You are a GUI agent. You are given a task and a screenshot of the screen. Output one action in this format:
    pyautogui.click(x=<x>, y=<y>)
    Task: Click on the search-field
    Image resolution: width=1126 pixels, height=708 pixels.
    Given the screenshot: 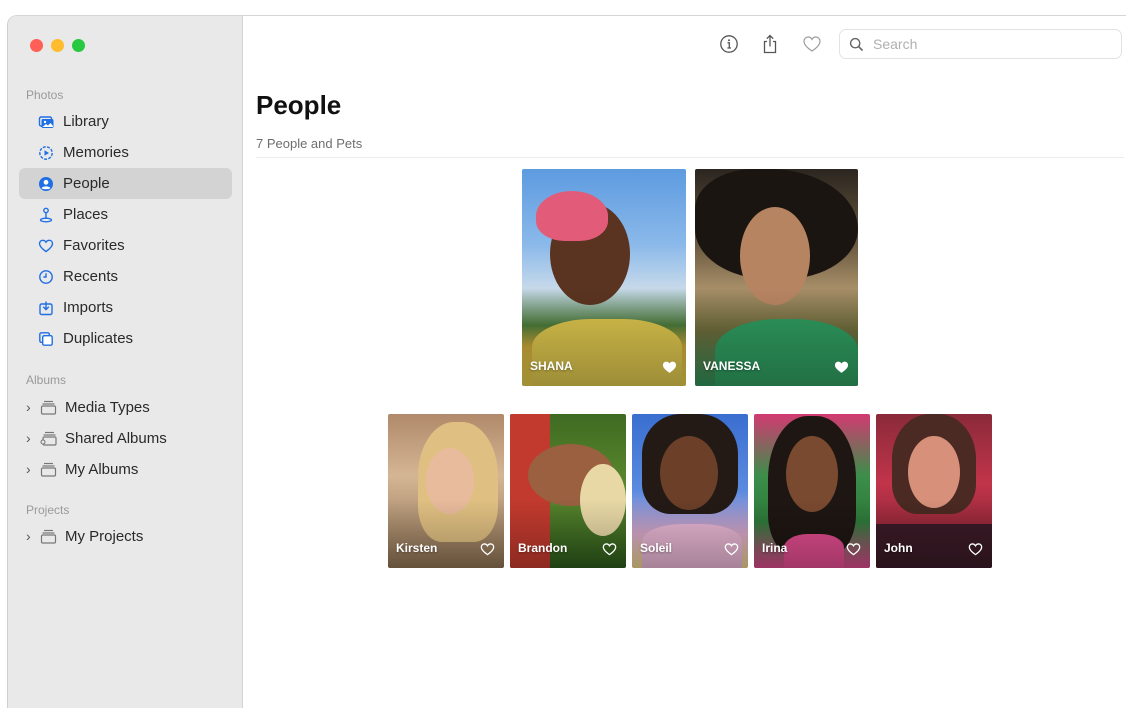 What is the action you would take?
    pyautogui.click(x=980, y=44)
    